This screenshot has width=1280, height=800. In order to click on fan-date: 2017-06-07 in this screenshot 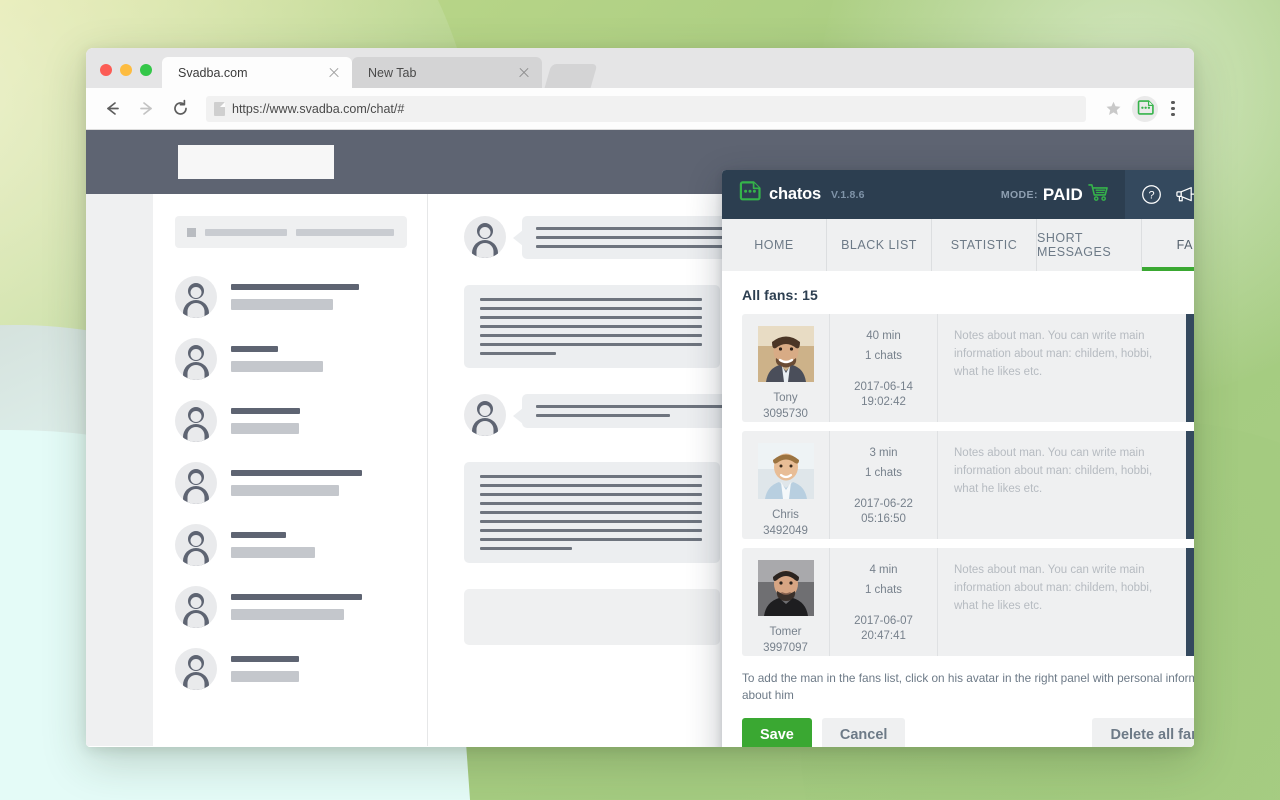, I will do `click(883, 620)`.